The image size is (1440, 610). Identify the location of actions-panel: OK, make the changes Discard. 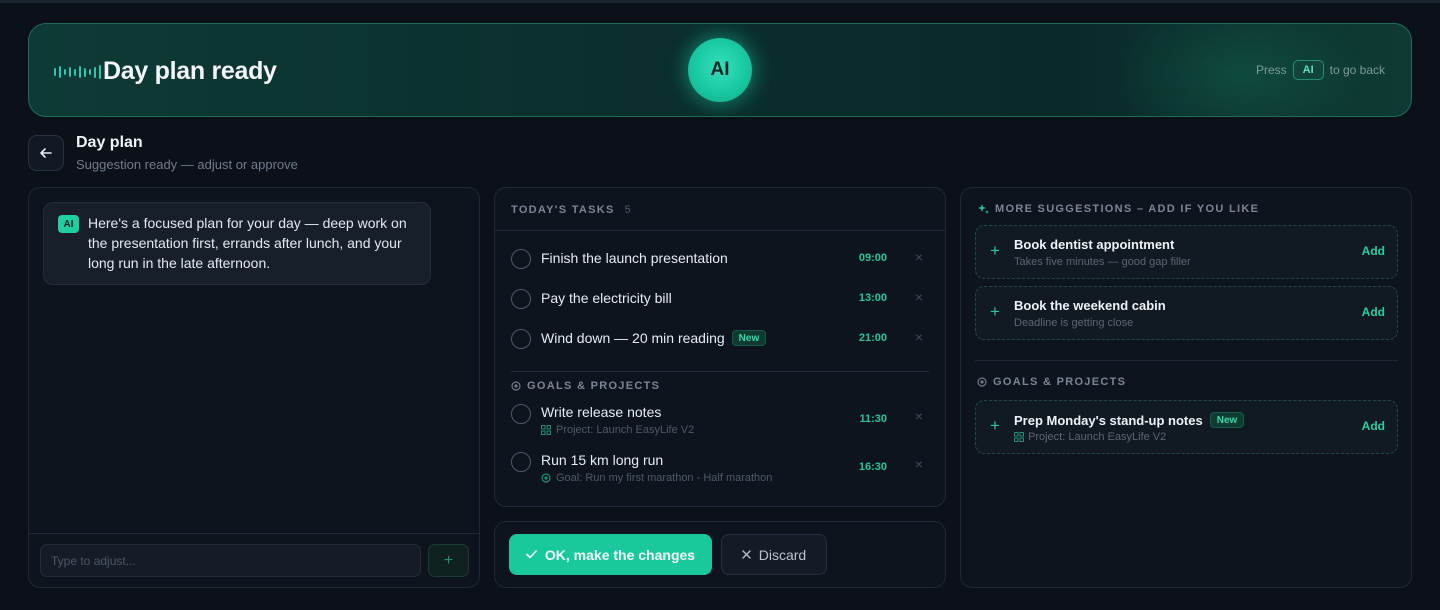
(720, 554).